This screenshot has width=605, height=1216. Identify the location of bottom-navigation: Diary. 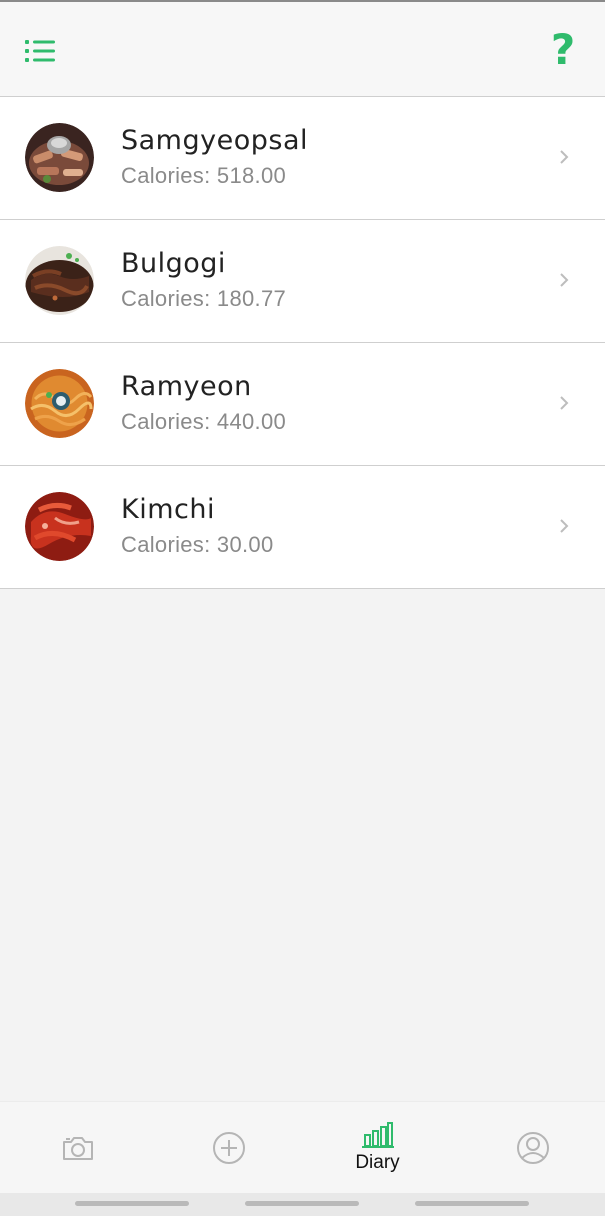
(302, 1147).